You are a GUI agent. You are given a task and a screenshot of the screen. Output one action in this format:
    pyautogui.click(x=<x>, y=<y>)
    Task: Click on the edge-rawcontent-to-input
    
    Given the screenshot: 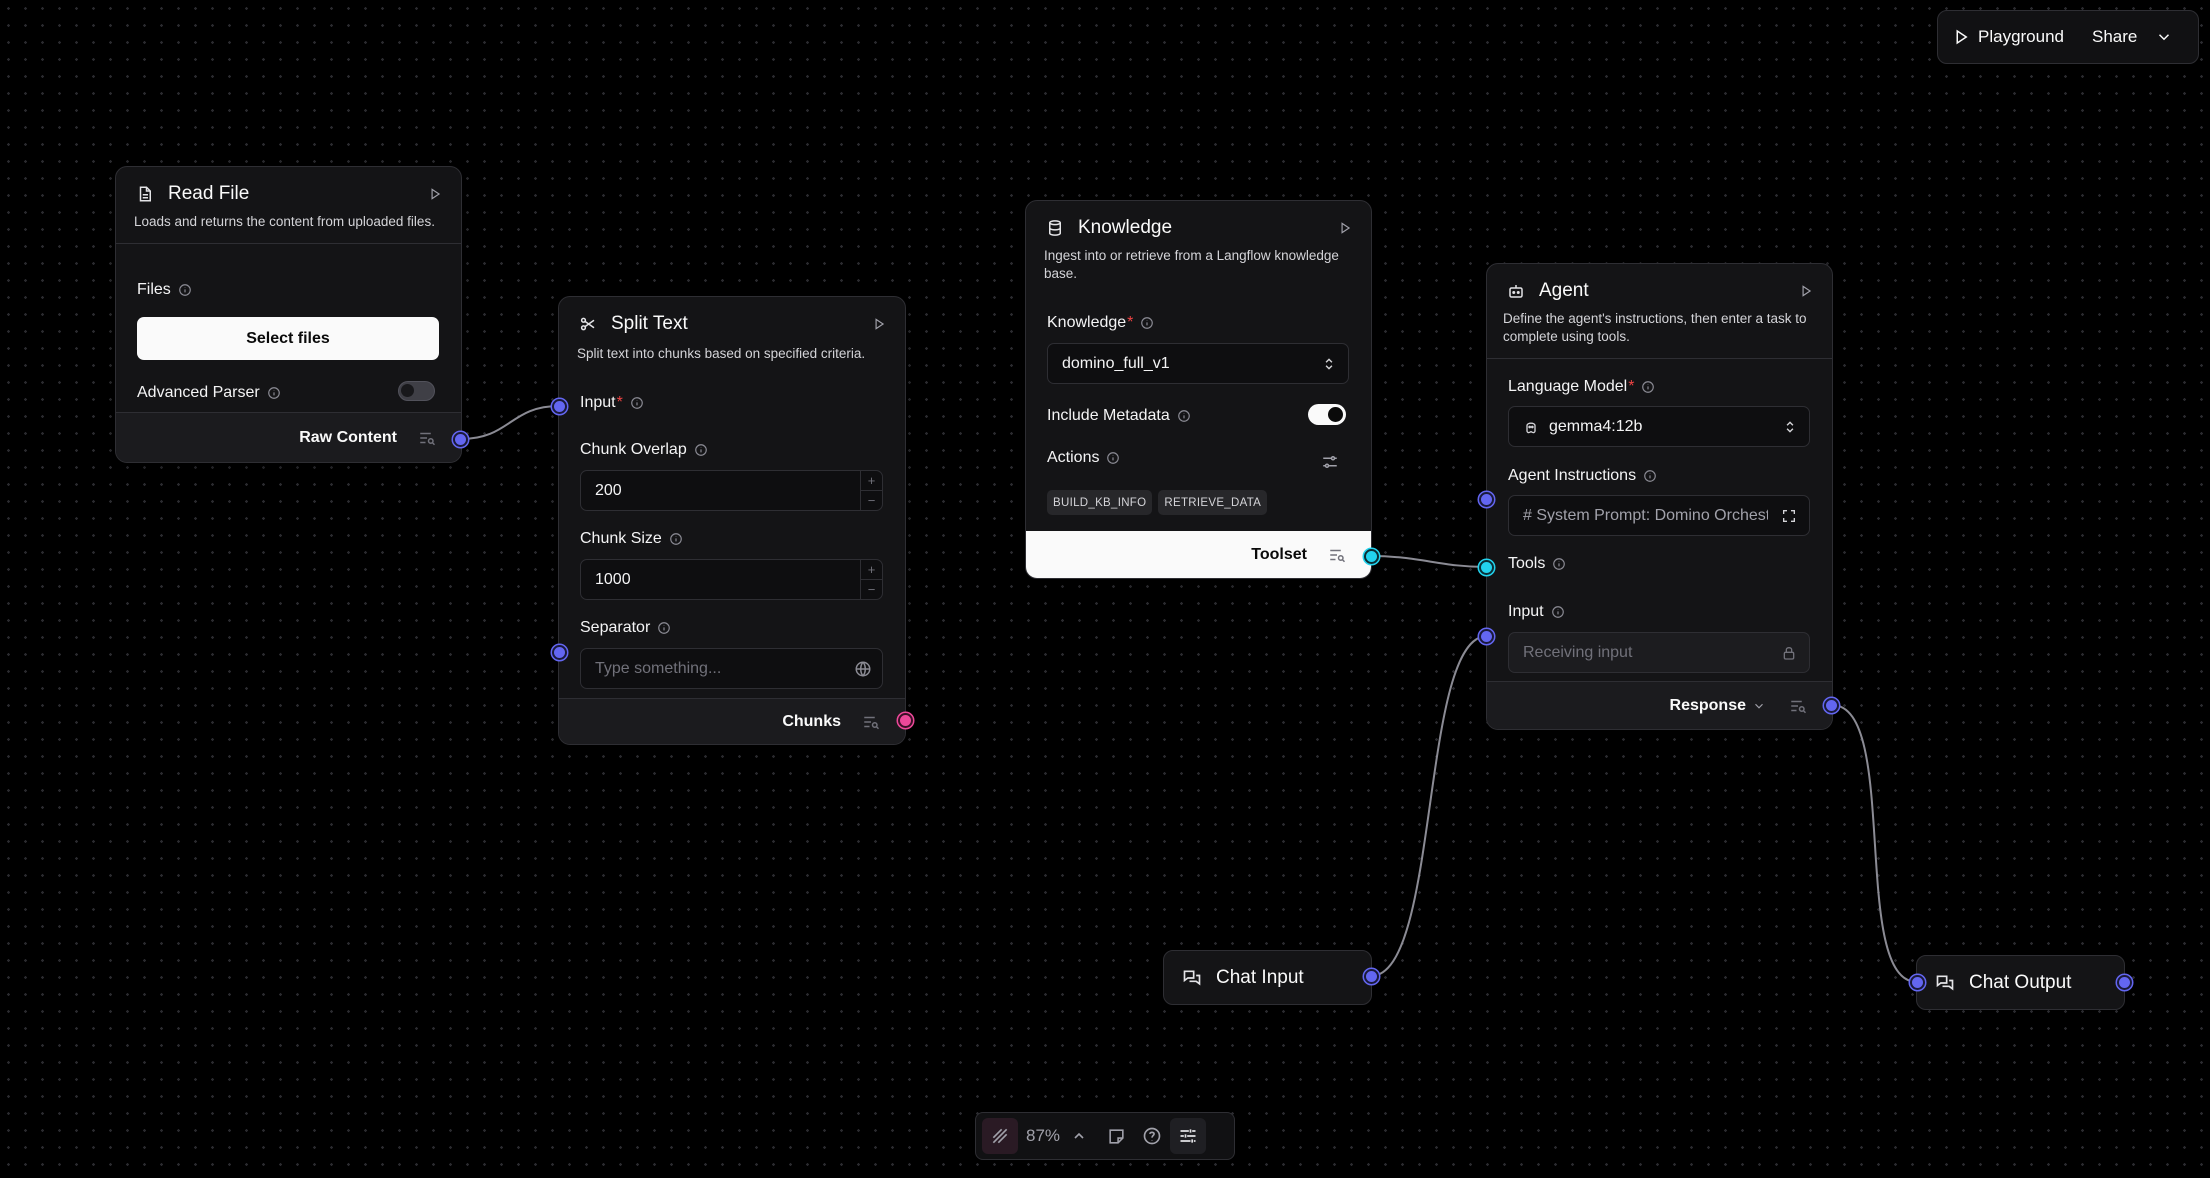 What is the action you would take?
    pyautogui.click(x=510, y=422)
    